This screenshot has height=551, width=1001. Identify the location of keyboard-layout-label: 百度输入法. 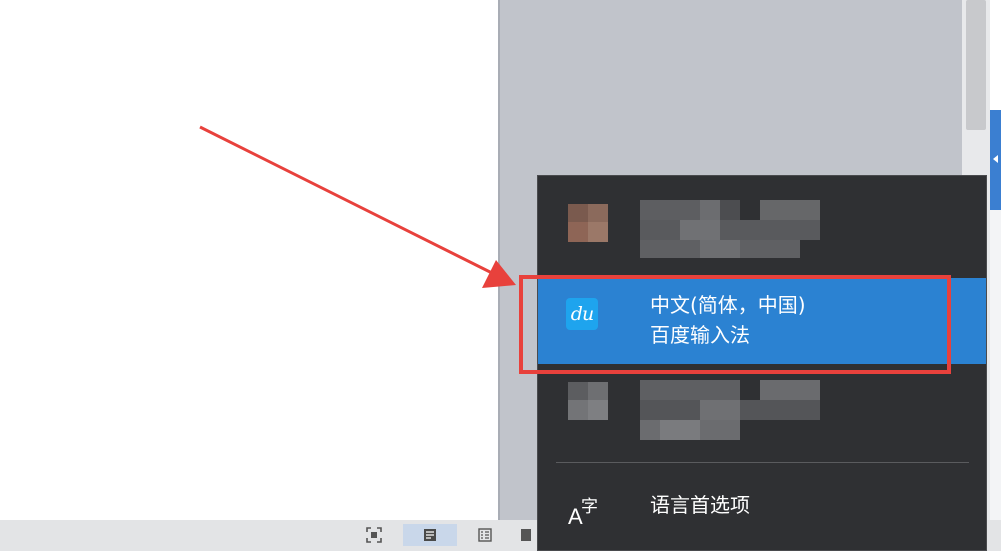
(700, 335).